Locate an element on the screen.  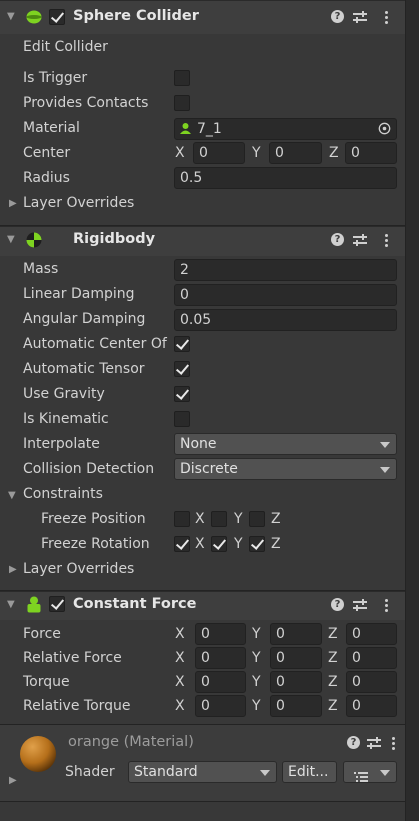
freeze-rotation-z-checkbox is located at coordinates (257, 544).